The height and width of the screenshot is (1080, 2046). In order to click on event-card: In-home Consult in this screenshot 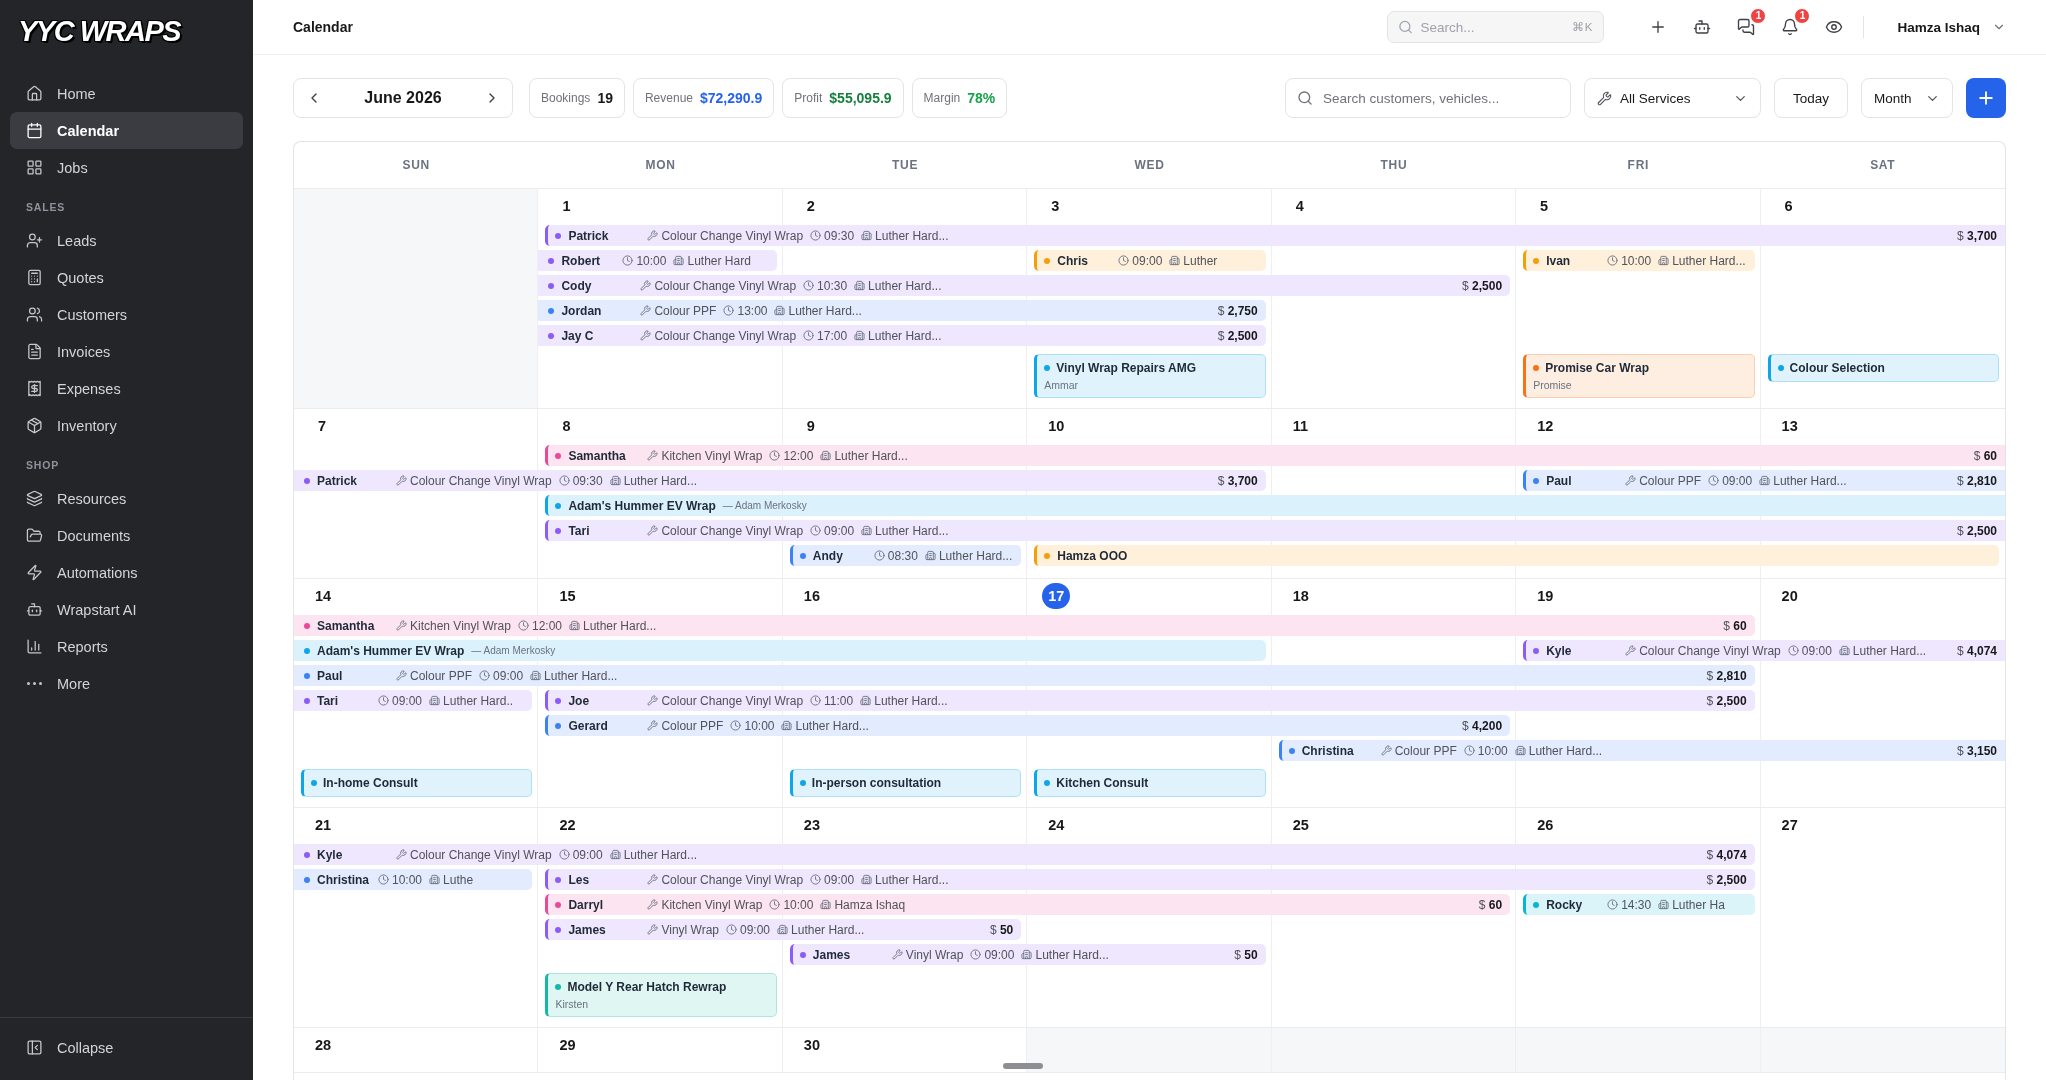, I will do `click(417, 783)`.